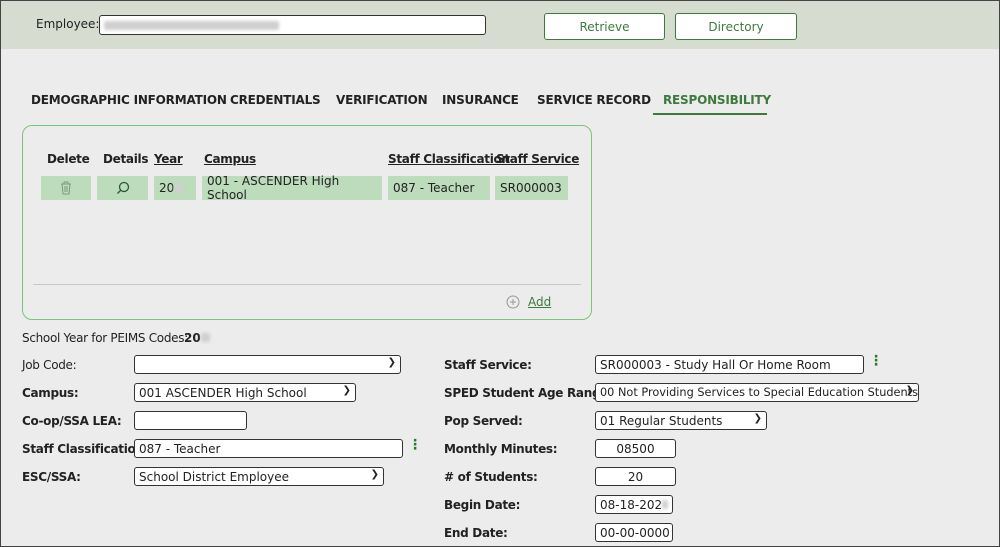 This screenshot has width=1000, height=547. What do you see at coordinates (85, 449) in the screenshot?
I see `staff-classification-label: Staff Classification:` at bounding box center [85, 449].